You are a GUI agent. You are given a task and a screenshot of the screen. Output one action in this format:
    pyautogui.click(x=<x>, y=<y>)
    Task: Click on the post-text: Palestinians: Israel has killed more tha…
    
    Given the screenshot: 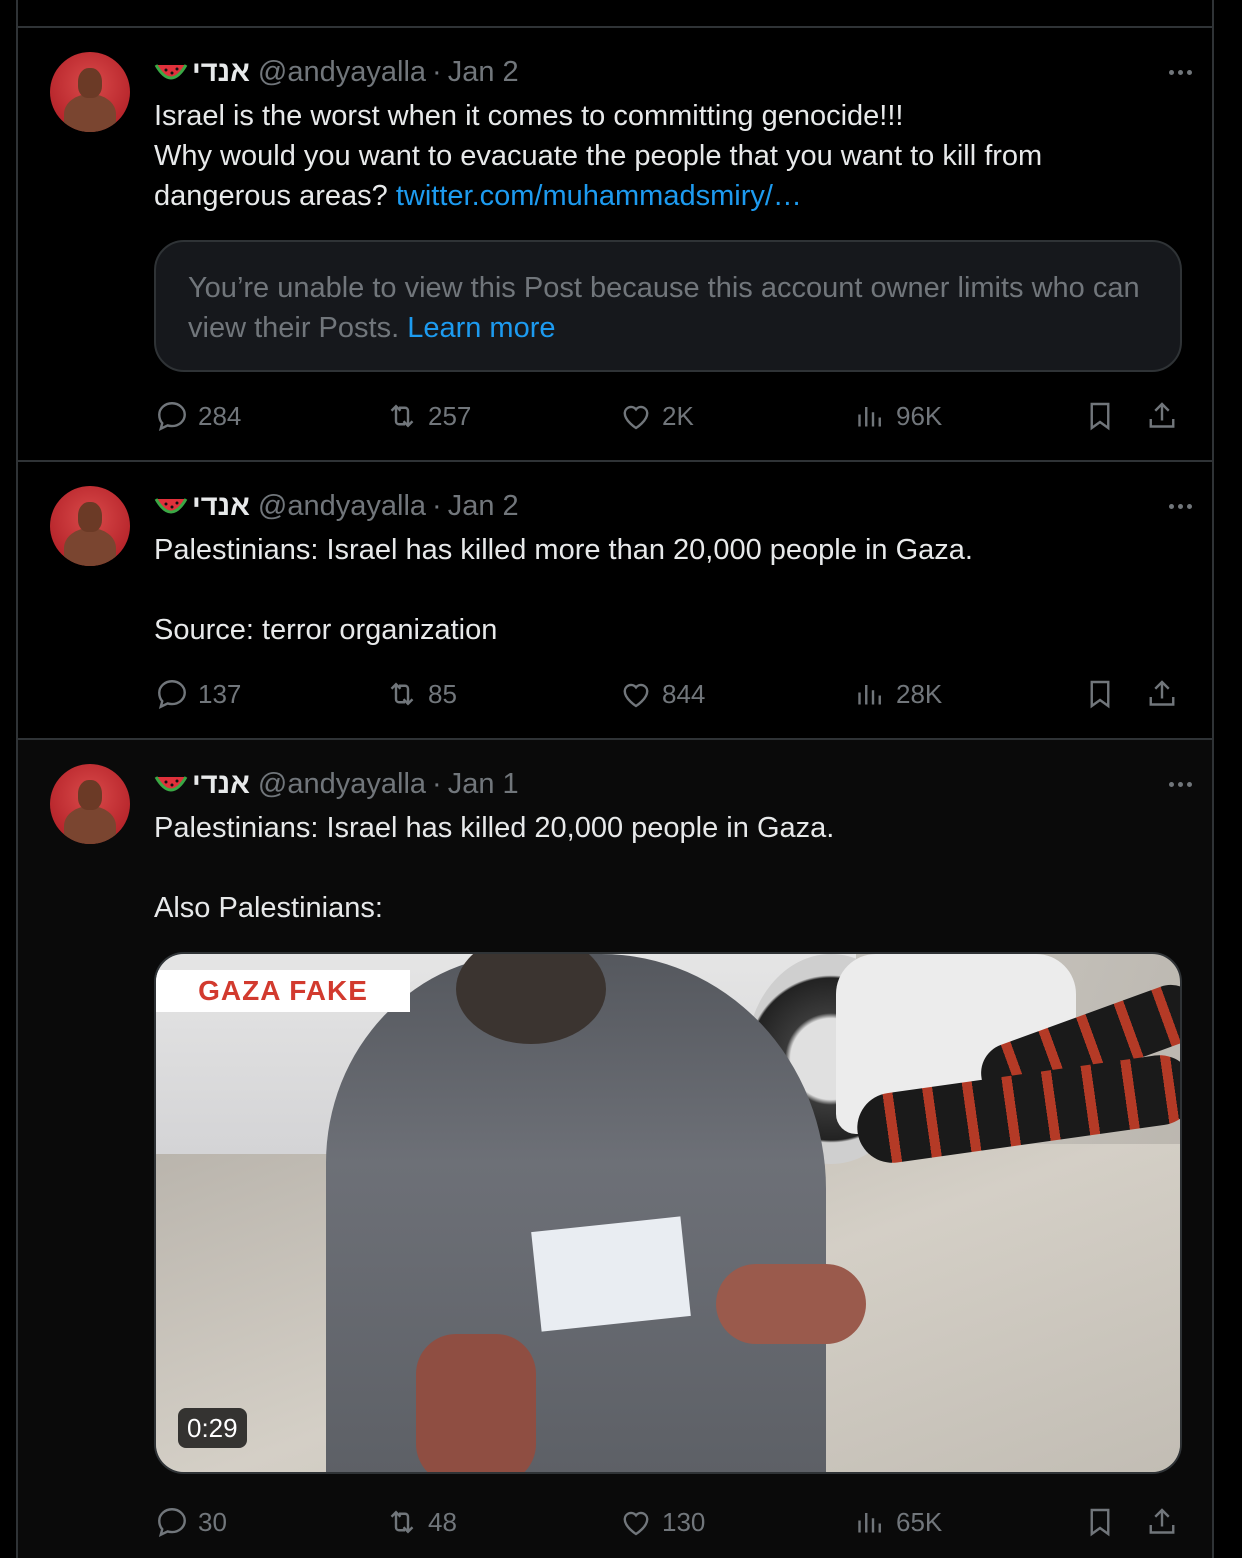 What is the action you would take?
    pyautogui.click(x=563, y=590)
    